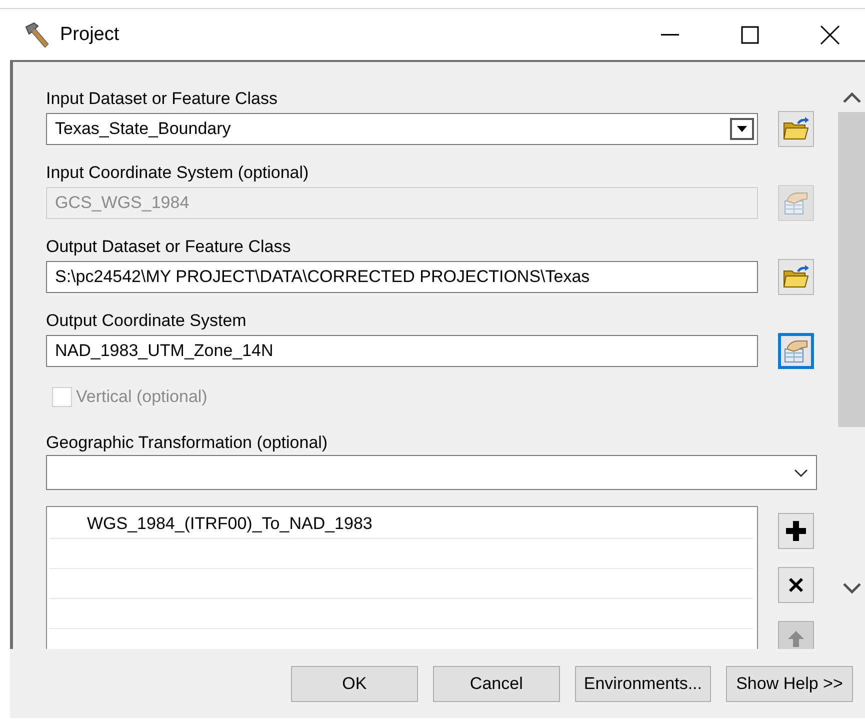 The image size is (865, 719). What do you see at coordinates (402, 277) in the screenshot?
I see `text-field: S:\pc24542\MY PROJECT\DATA\CORRECTED PROJECTIONS\Texas` at bounding box center [402, 277].